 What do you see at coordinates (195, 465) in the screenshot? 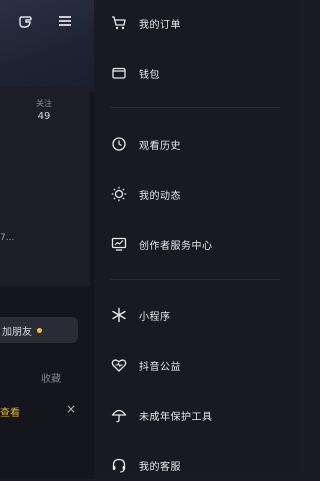
I see `menu-item-customer-service: 我的客服` at bounding box center [195, 465].